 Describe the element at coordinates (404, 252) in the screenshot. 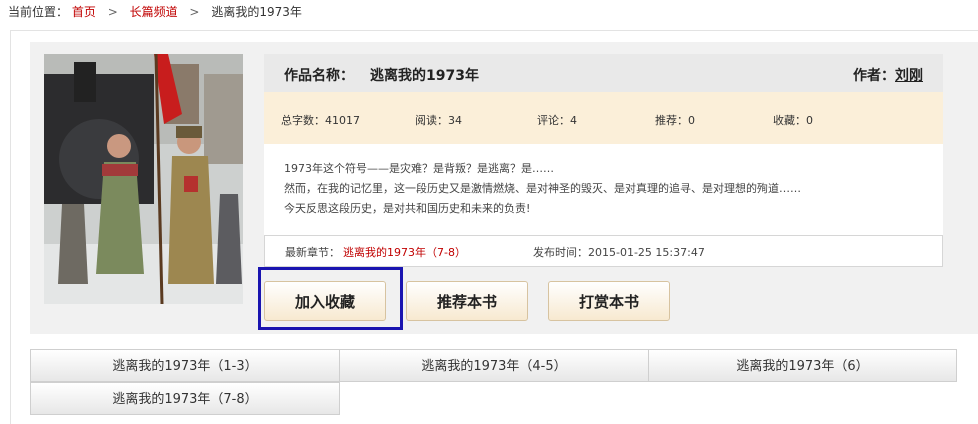

I see `latest-chapter-link: 逃离我的1973年（7-8）` at that location.